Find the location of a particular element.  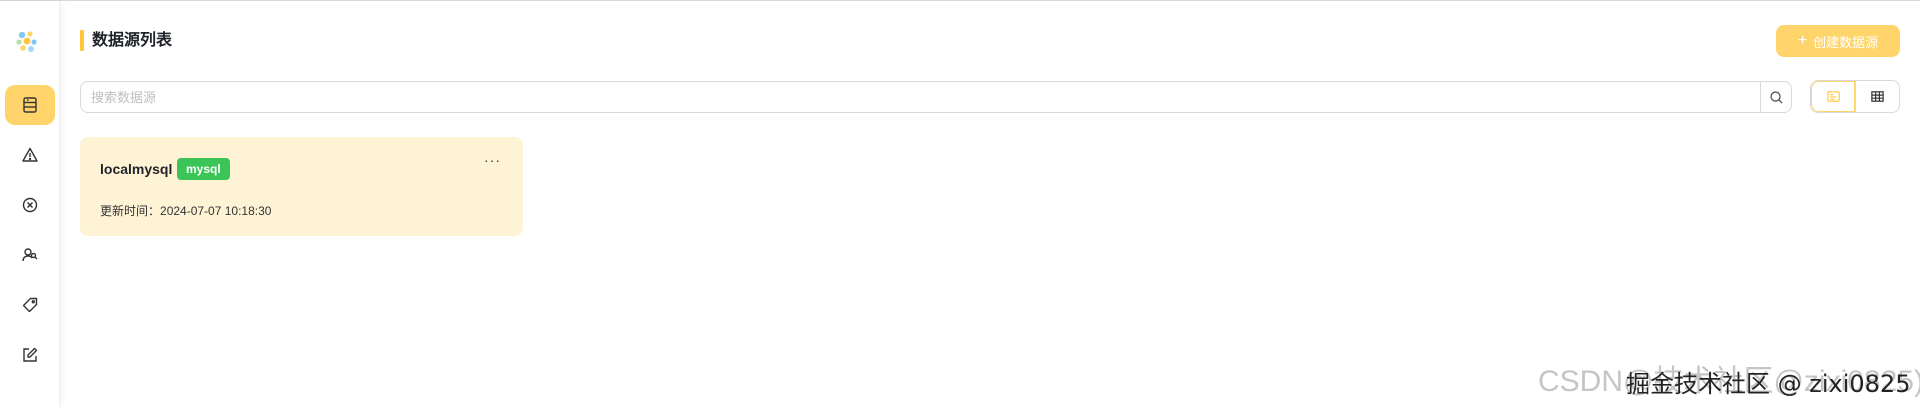

edit-icon is located at coordinates (30, 354).